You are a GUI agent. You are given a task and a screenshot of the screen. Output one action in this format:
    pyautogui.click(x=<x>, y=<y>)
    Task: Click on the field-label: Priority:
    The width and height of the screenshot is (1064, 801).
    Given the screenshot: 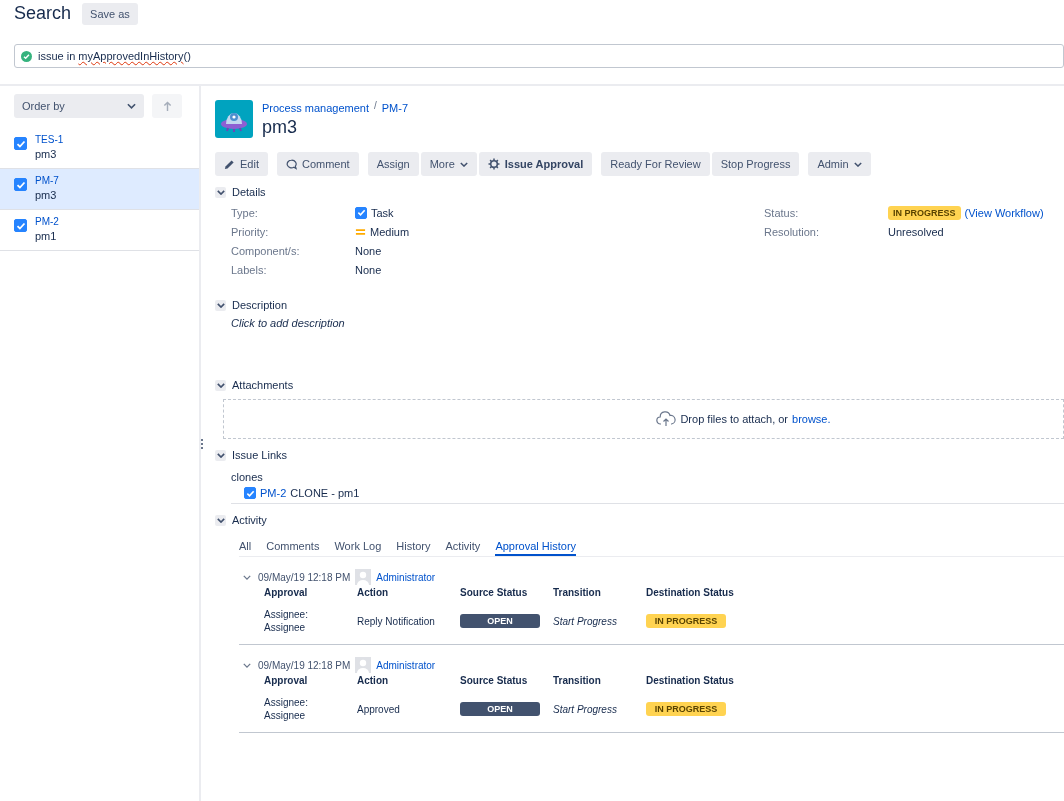 What is the action you would take?
    pyautogui.click(x=250, y=231)
    